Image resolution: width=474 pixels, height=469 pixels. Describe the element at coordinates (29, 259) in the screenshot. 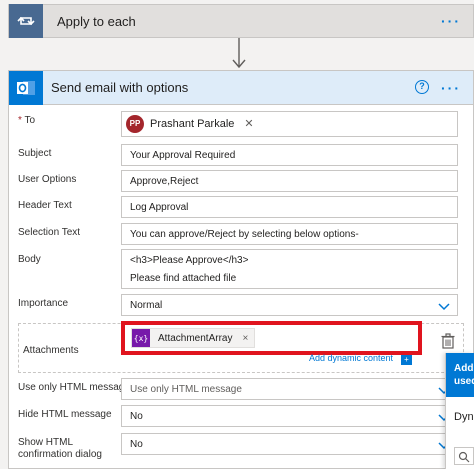

I see `body-label: Body` at that location.